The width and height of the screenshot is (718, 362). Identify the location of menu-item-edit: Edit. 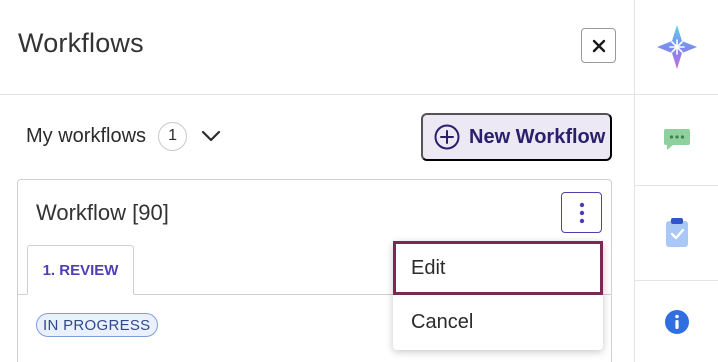
(498, 268).